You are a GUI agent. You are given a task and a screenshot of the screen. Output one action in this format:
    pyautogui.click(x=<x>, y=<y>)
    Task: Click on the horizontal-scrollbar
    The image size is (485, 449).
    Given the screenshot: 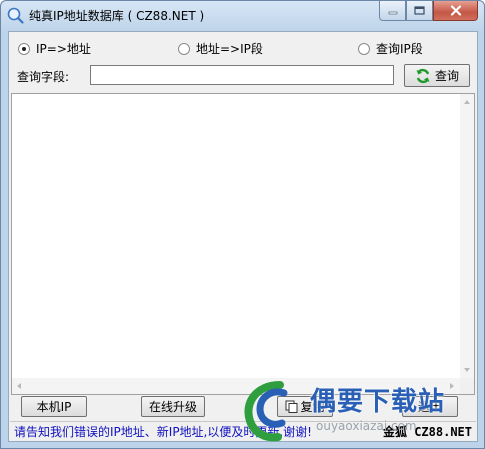 What is the action you would take?
    pyautogui.click(x=236, y=386)
    